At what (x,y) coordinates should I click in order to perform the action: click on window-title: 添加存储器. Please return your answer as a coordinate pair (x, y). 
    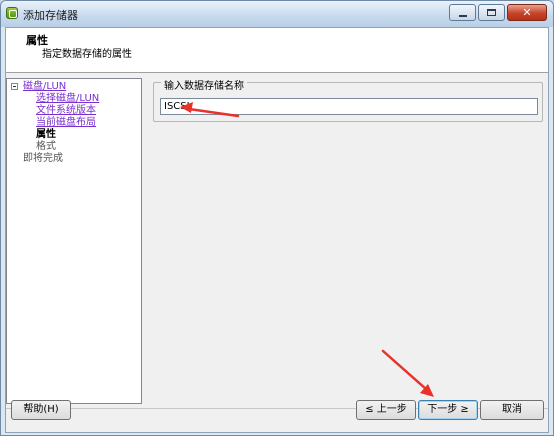
    Looking at the image, I should click on (50, 15).